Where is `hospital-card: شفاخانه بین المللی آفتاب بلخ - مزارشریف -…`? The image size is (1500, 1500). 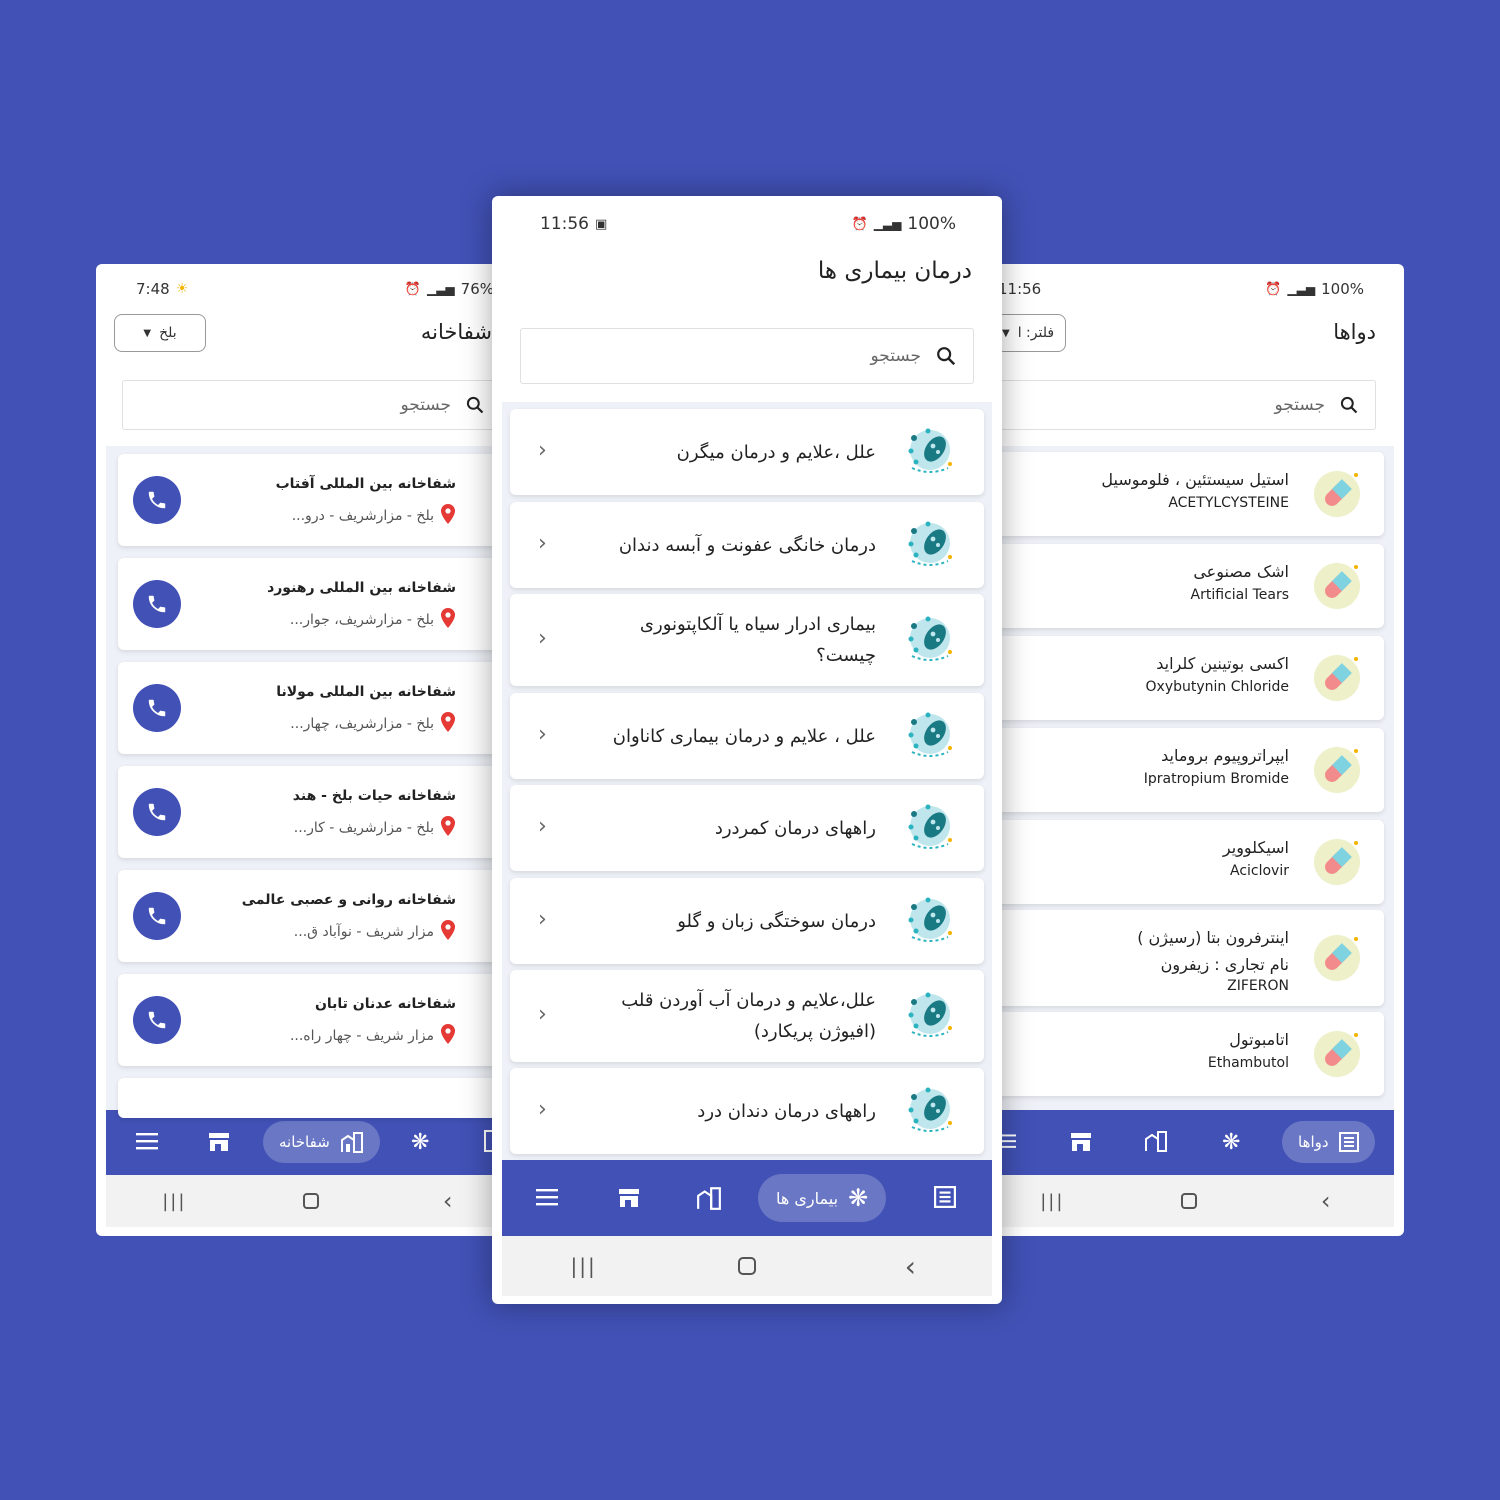 hospital-card: شفاخانه بین المللی آفتاب بلخ - مزارشریف -… is located at coordinates (317, 500).